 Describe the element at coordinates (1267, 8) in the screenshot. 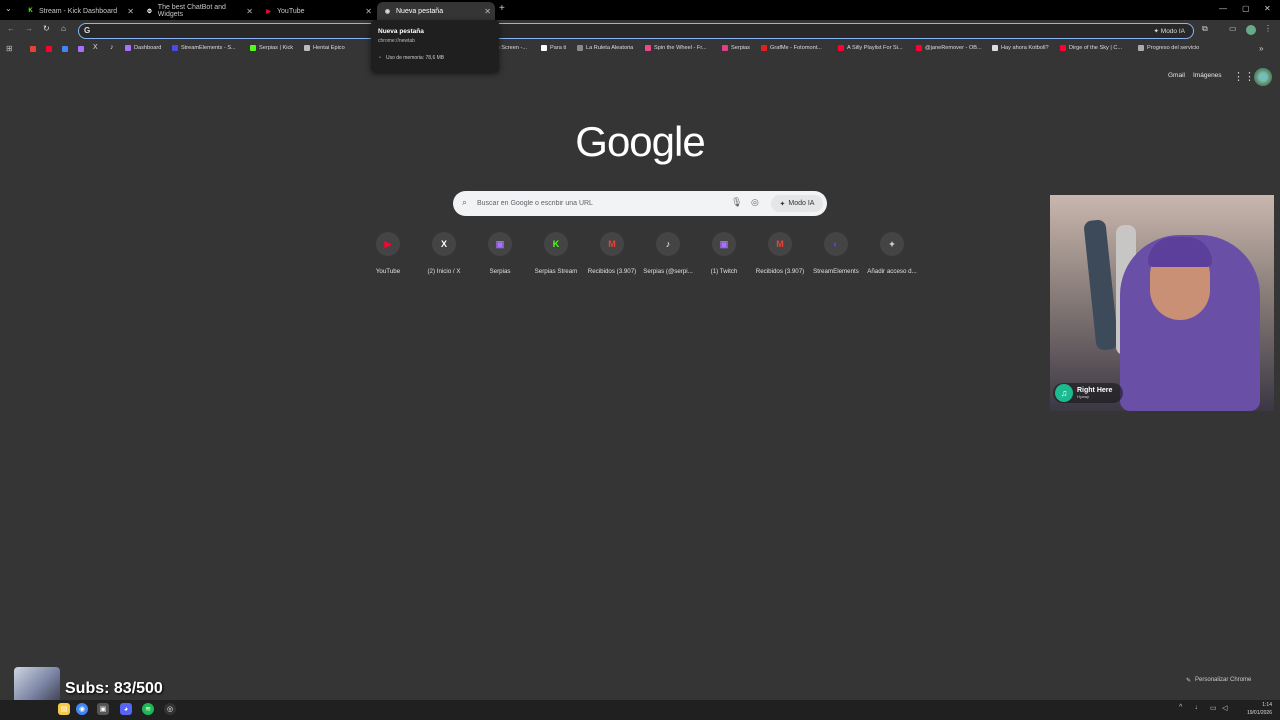

I see `close-window-icon: ✕` at that location.